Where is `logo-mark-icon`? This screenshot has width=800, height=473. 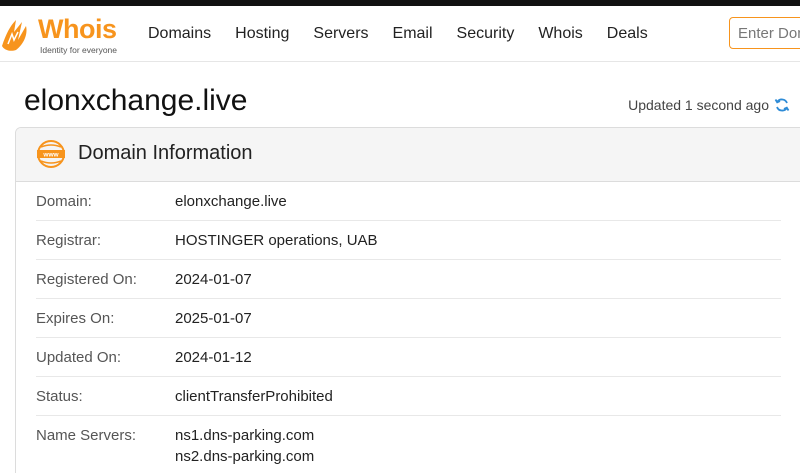 logo-mark-icon is located at coordinates (14, 35).